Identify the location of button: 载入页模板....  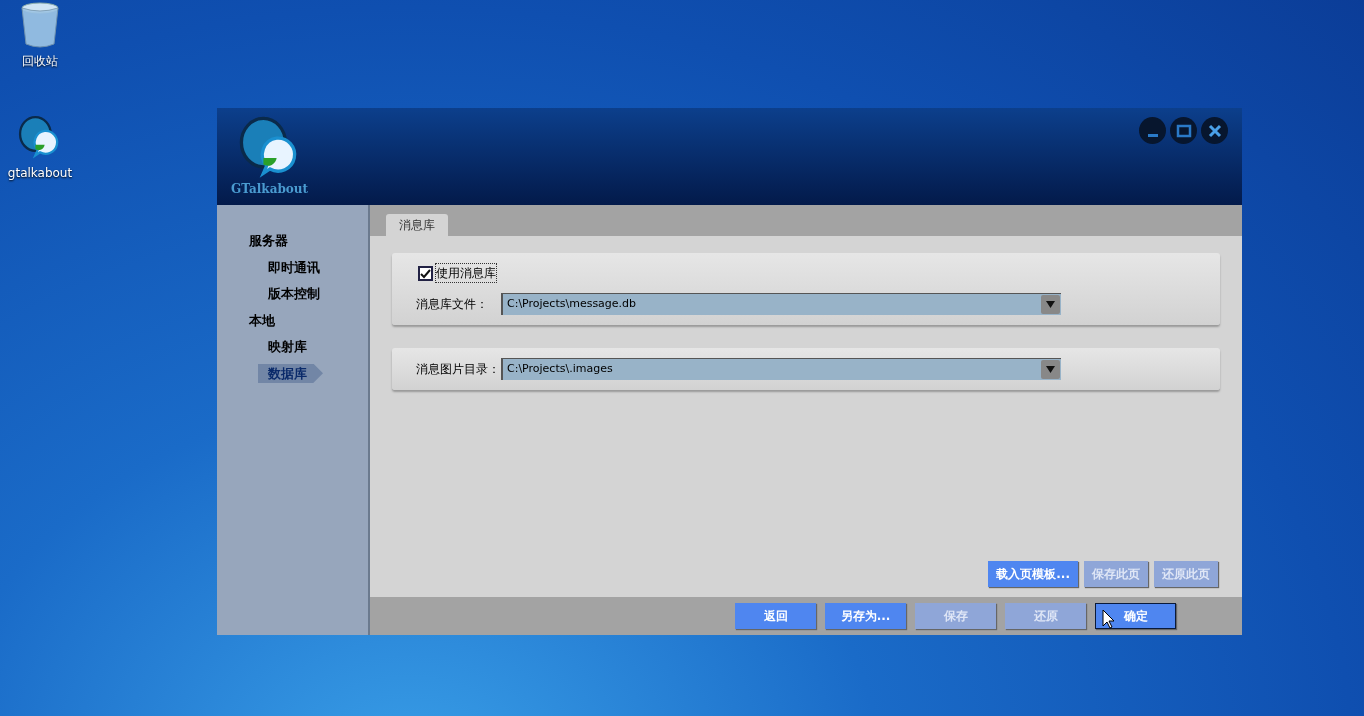
(1033, 574).